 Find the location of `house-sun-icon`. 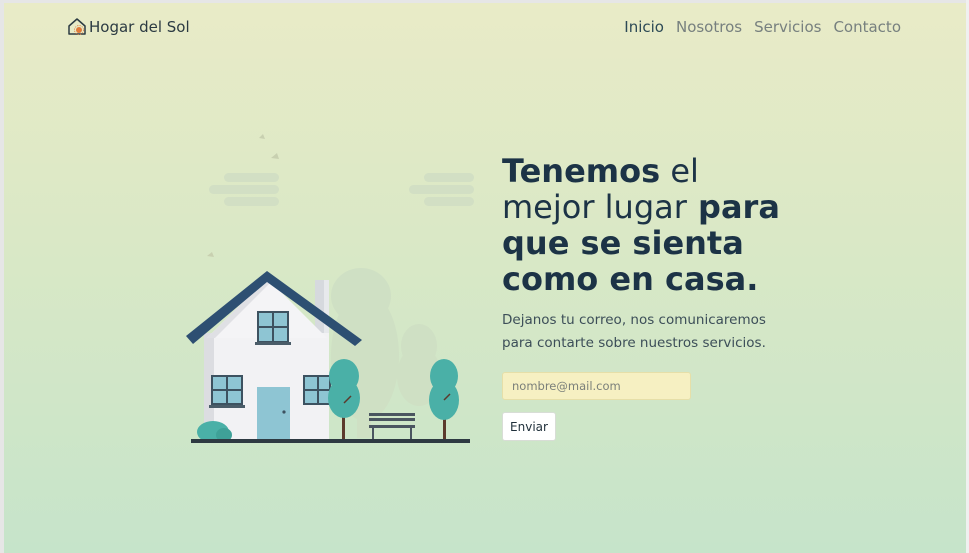

house-sun-icon is located at coordinates (77, 26).